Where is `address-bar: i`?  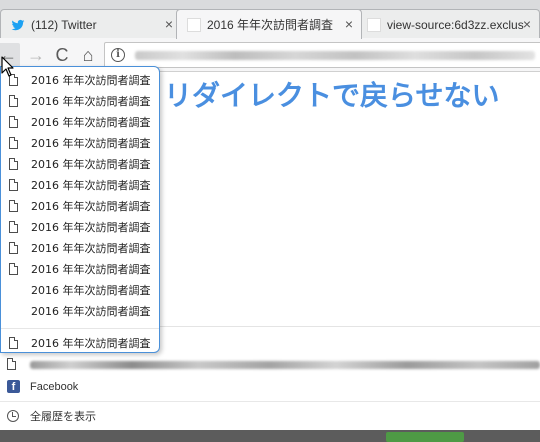
address-bar: i is located at coordinates (322, 55).